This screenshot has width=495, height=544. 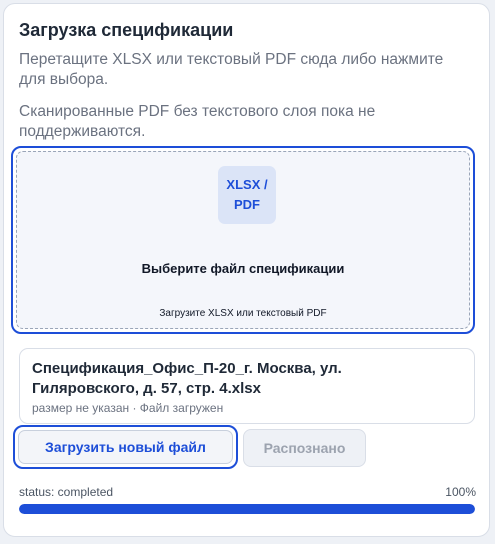 What do you see at coordinates (243, 313) in the screenshot?
I see `dropzone-subtitle: Загрузите XLSX или текстовый PDF` at bounding box center [243, 313].